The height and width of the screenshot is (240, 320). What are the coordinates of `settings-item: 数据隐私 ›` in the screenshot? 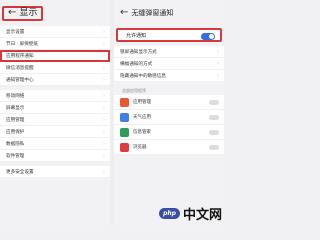 It's located at (55, 144).